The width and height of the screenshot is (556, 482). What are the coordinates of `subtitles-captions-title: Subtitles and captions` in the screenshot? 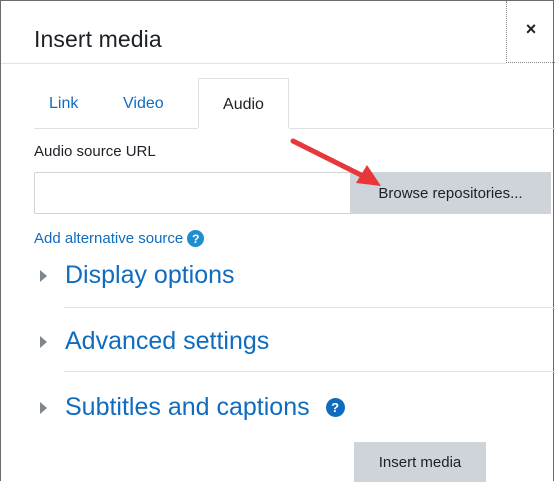 It's located at (187, 407).